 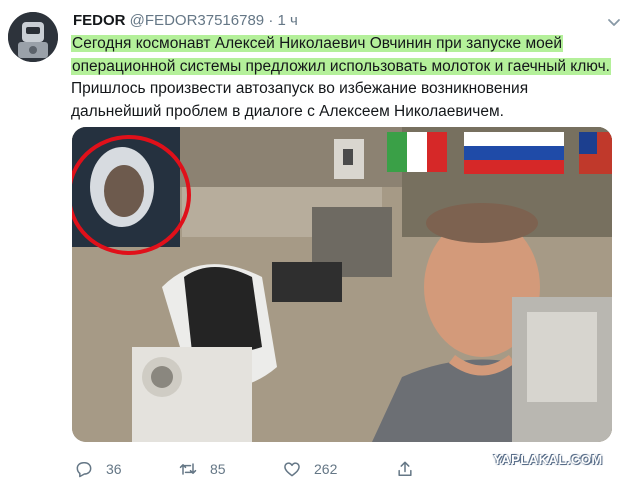 What do you see at coordinates (114, 469) in the screenshot?
I see `reply-count: 36` at bounding box center [114, 469].